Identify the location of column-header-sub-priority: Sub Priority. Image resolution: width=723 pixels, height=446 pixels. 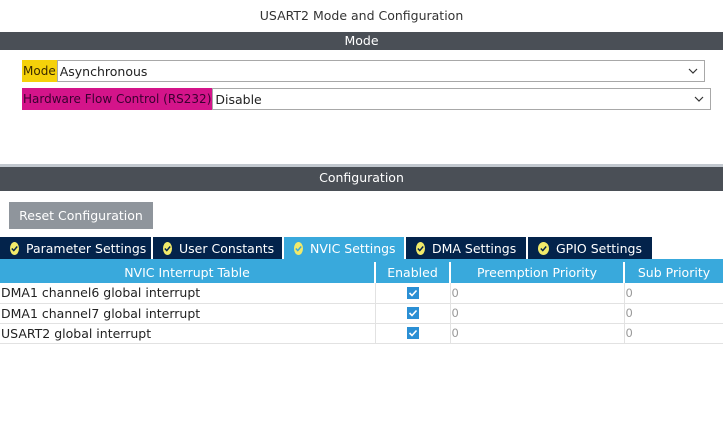
(673, 272).